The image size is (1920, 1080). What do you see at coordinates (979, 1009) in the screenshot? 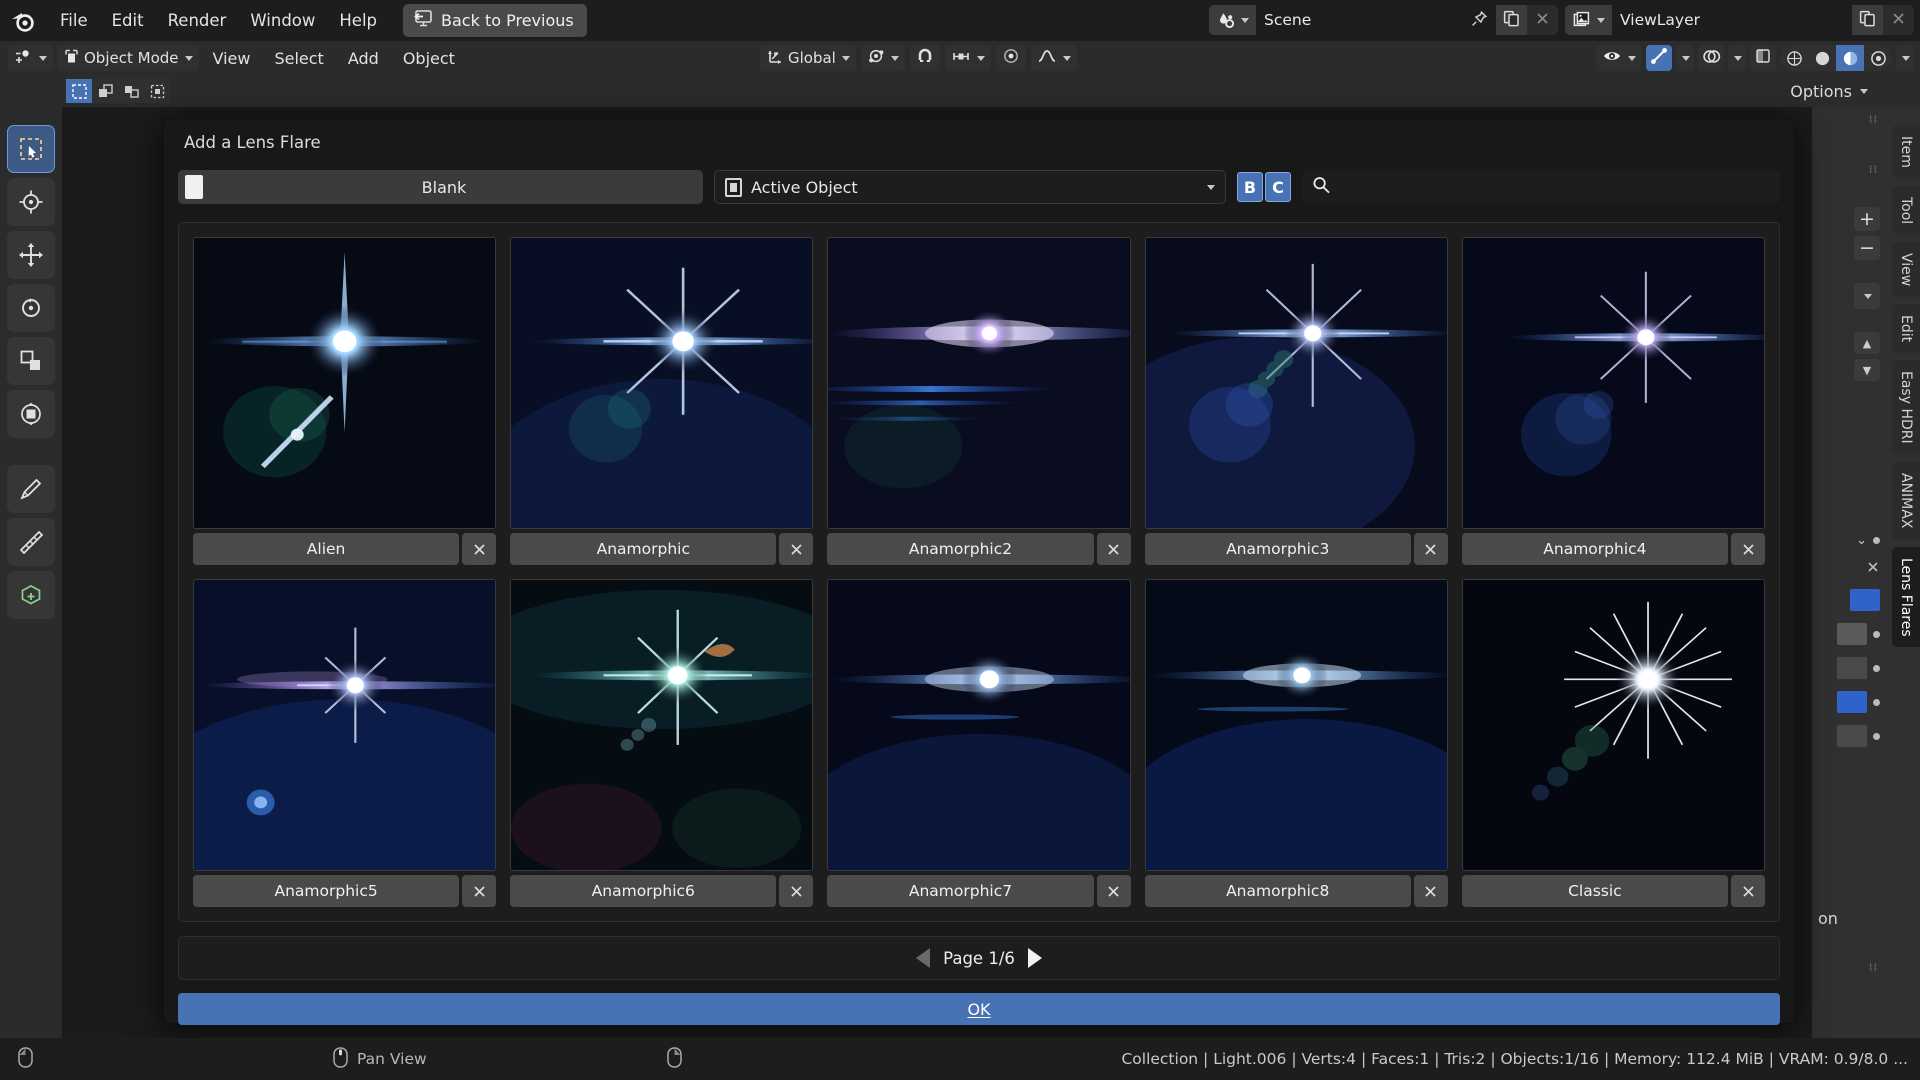
I see `ok-button: OK` at bounding box center [979, 1009].